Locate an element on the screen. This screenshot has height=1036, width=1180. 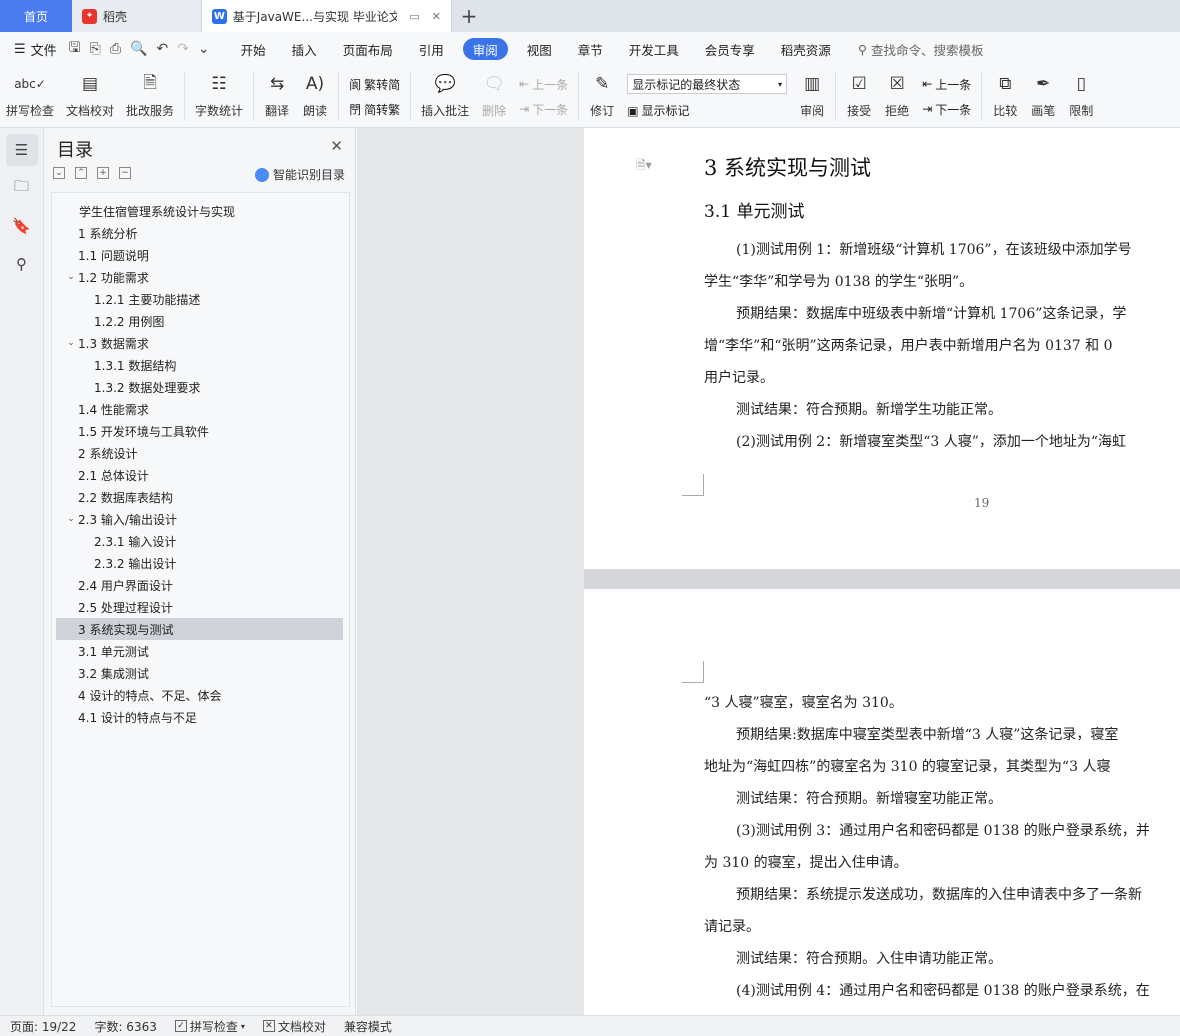
command-search: ⚲ 查找命令、搜索模板 is located at coordinates (921, 49).